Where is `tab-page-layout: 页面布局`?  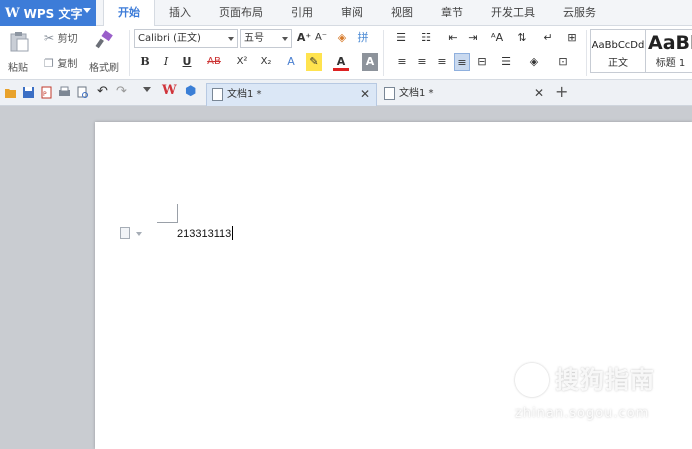 tab-page-layout: 页面布局 is located at coordinates (241, 13).